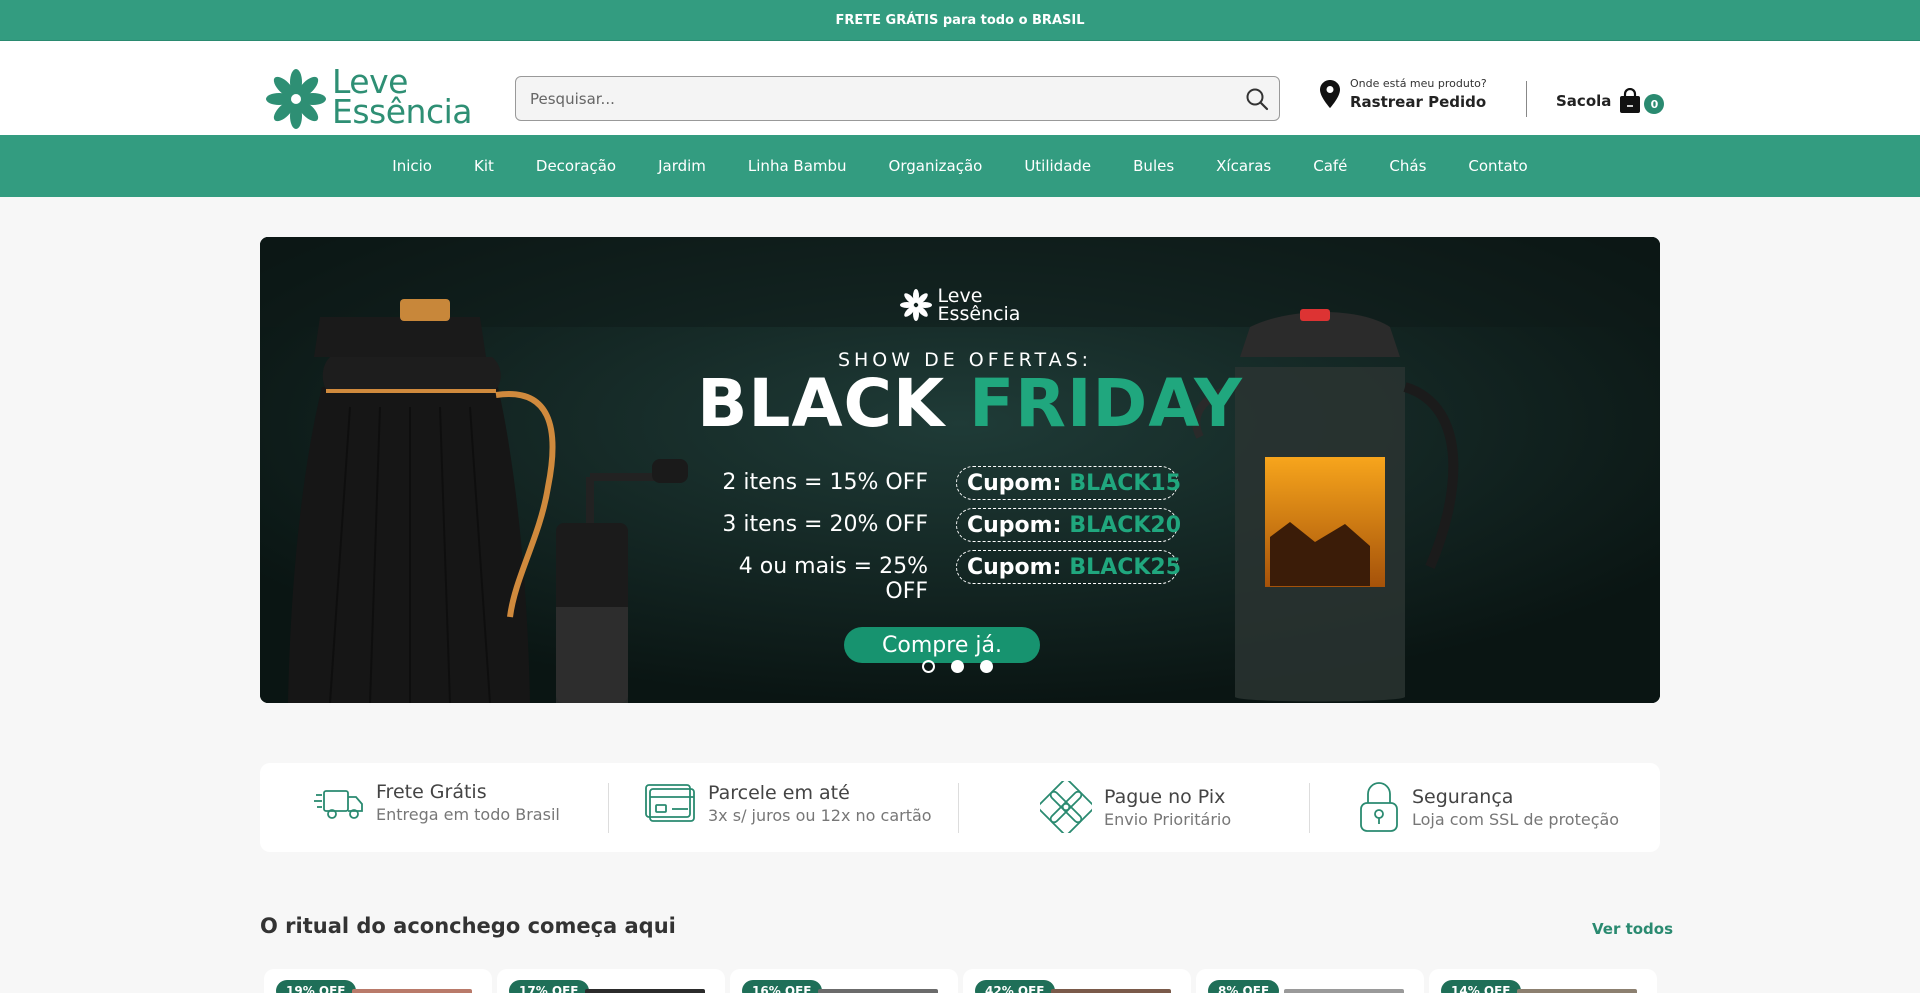 This screenshot has height=993, width=1920. I want to click on coupon-code: BLACK20, so click(1125, 525).